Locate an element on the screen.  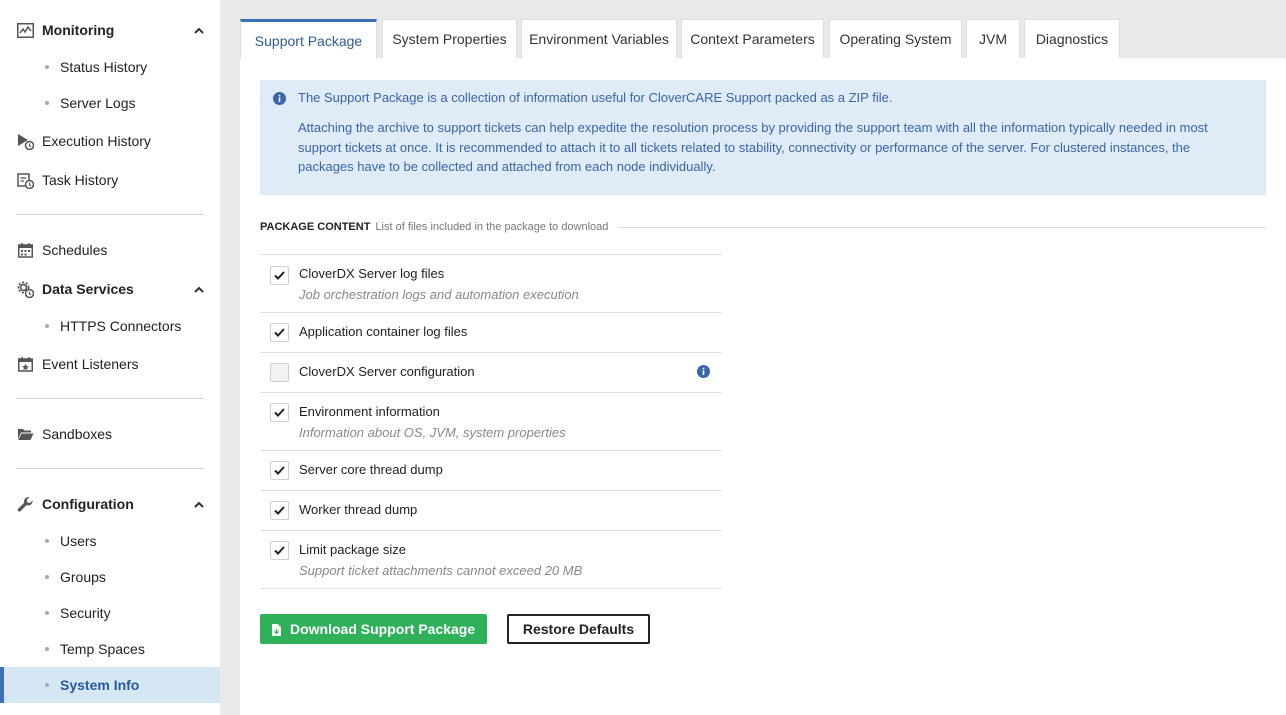
calendar-icon is located at coordinates (25, 250).